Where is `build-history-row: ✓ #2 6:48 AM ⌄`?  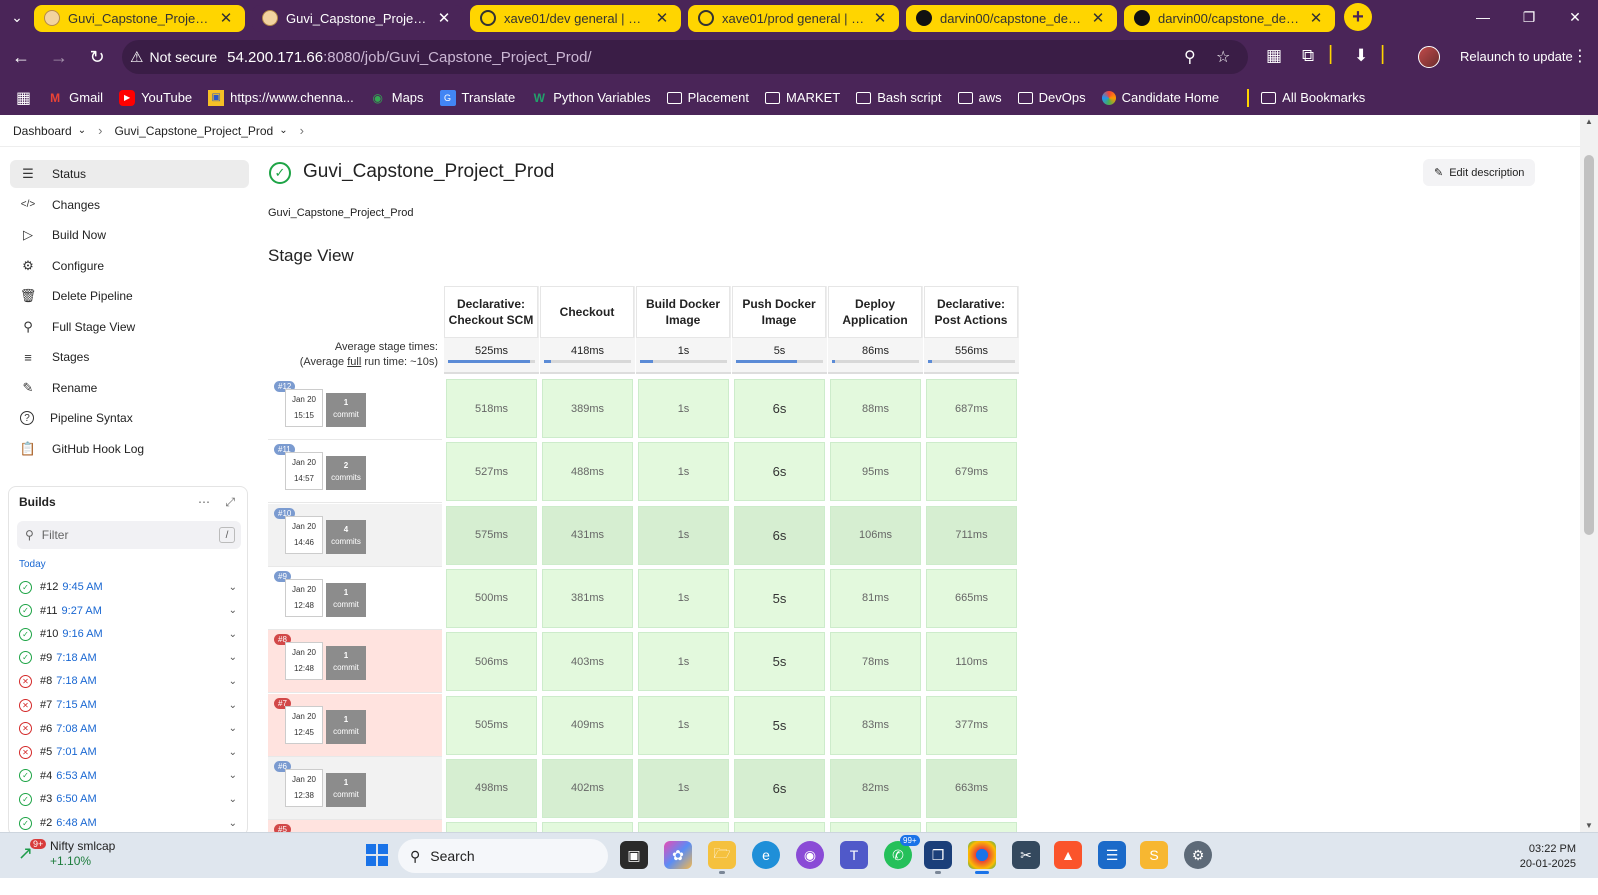 build-history-row: ✓ #2 6:48 AM ⌄ is located at coordinates (130, 823).